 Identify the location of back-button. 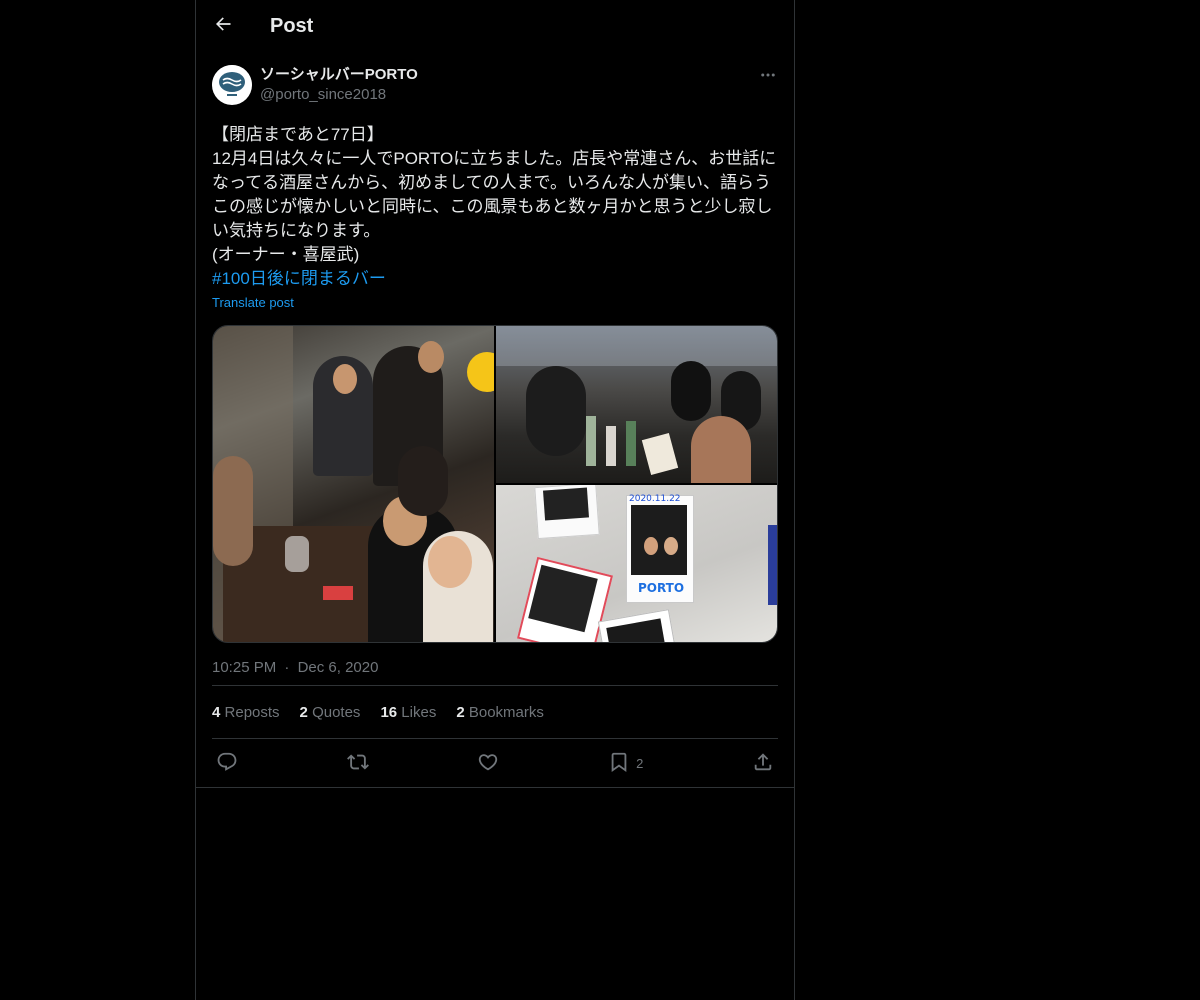
(223, 27).